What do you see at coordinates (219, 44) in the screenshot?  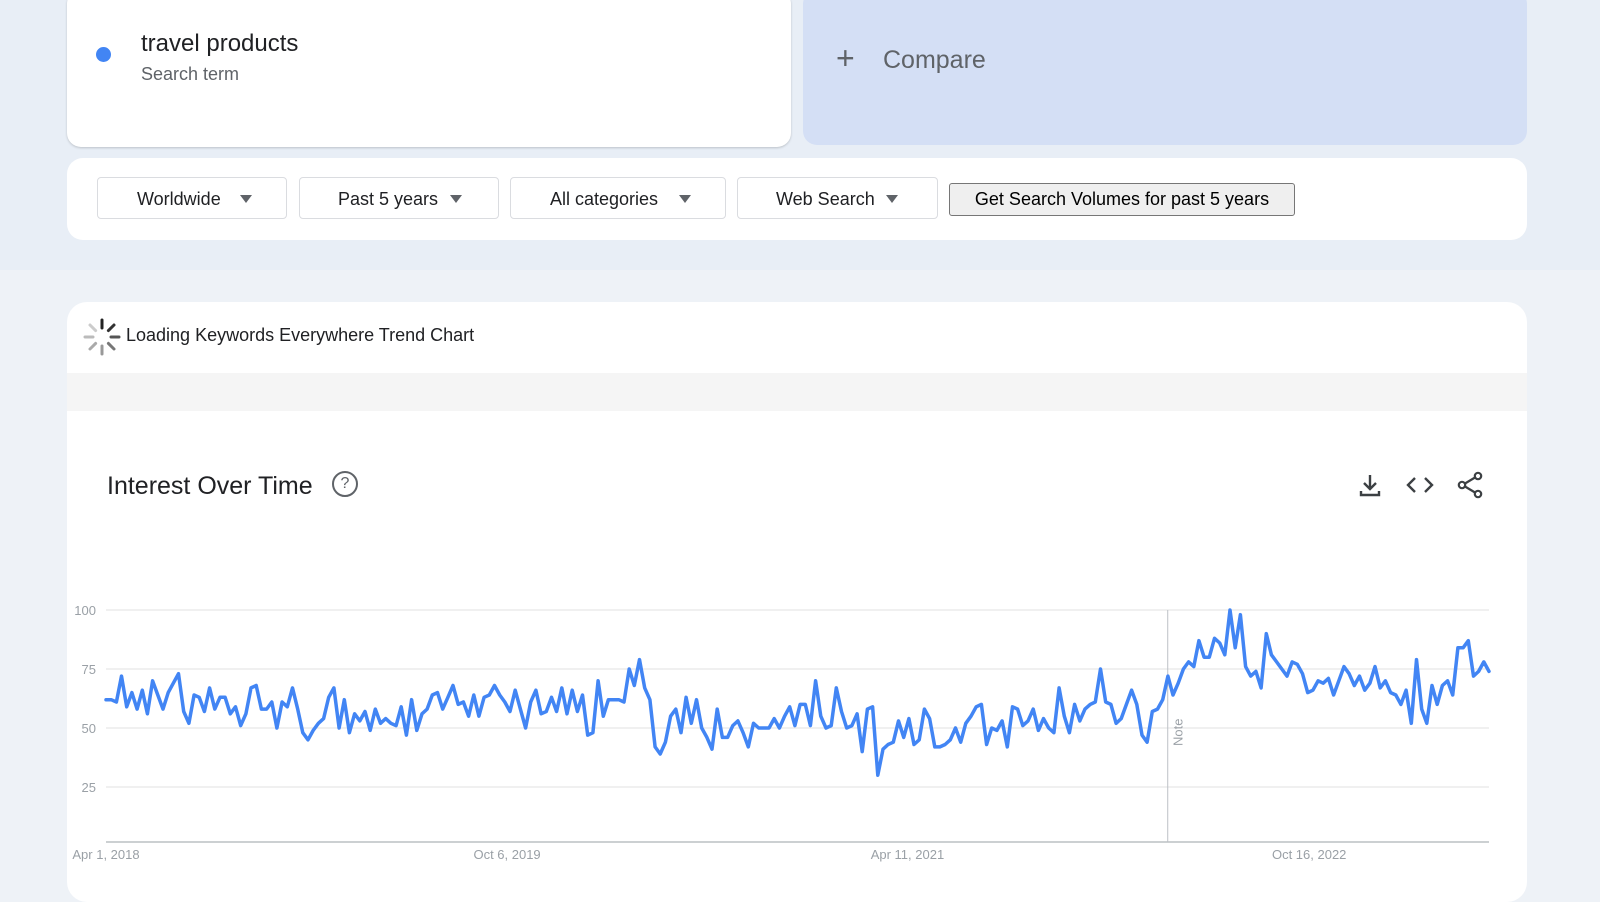 I see `search-term-name: travel products` at bounding box center [219, 44].